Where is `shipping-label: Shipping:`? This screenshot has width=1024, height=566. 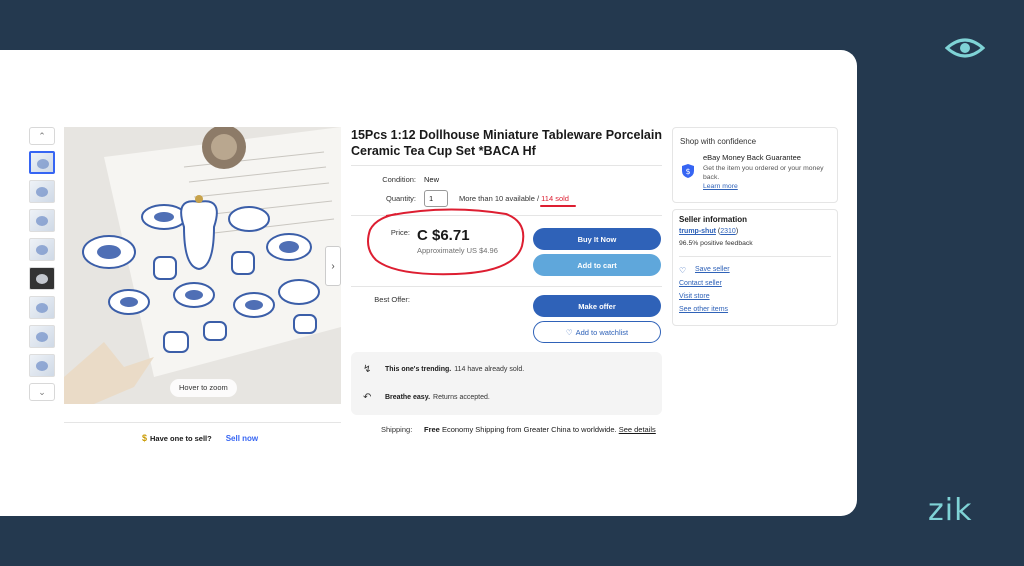 shipping-label: Shipping: is located at coordinates (397, 429).